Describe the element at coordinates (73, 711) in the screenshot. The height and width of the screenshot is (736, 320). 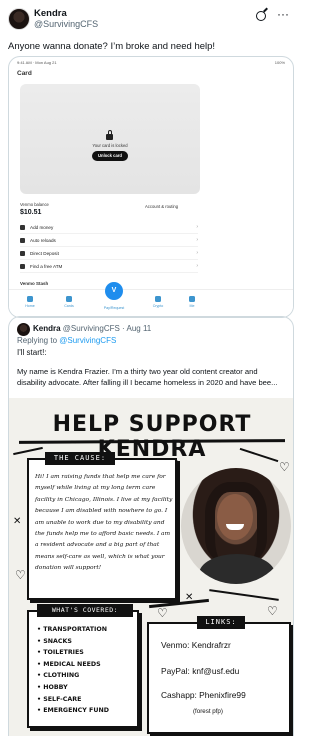
I see `list-item: EMERGENCY FUND` at that location.